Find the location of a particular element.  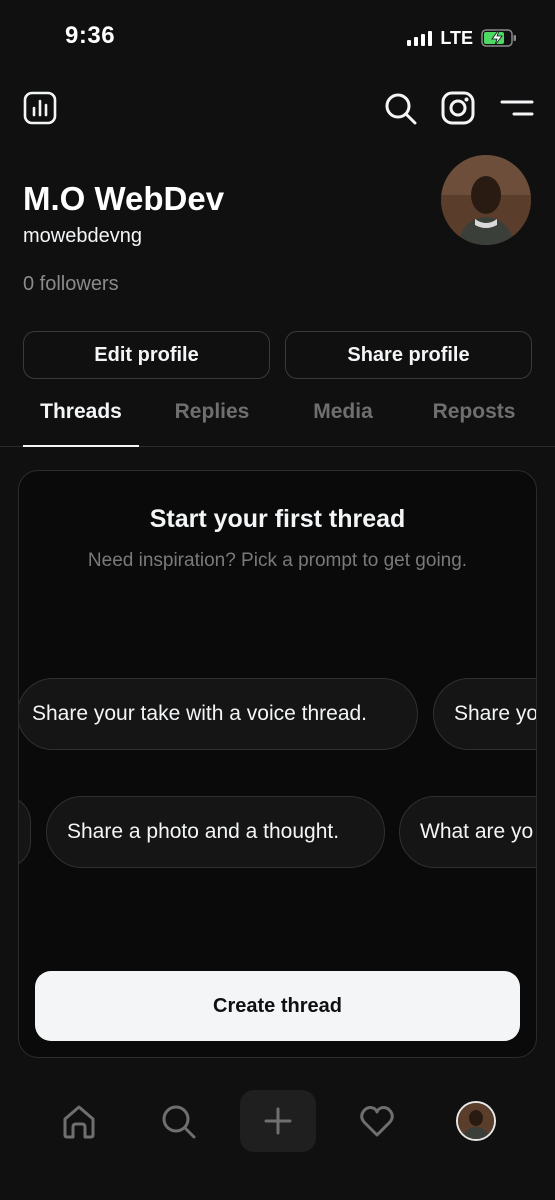

battery-charging-icon is located at coordinates (498, 38).